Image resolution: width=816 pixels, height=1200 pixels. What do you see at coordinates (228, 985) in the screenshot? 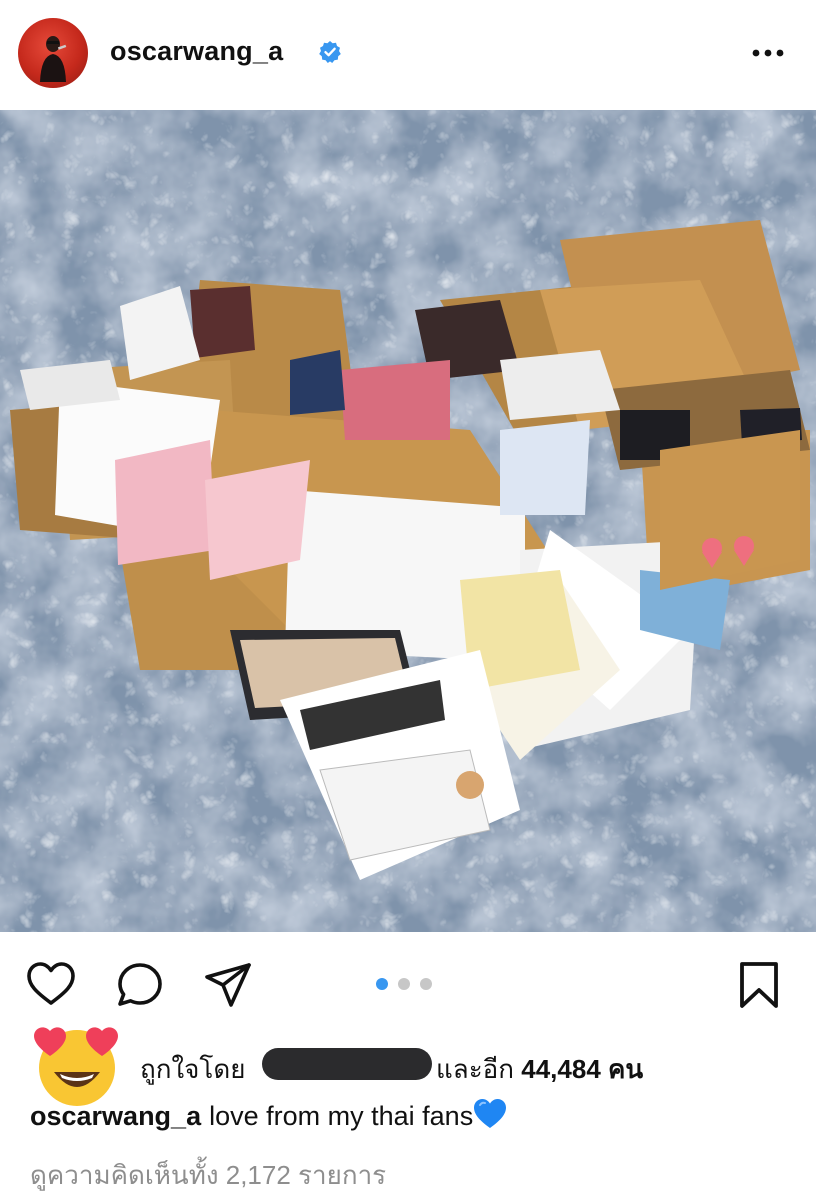
I see `paper-plane-icon` at bounding box center [228, 985].